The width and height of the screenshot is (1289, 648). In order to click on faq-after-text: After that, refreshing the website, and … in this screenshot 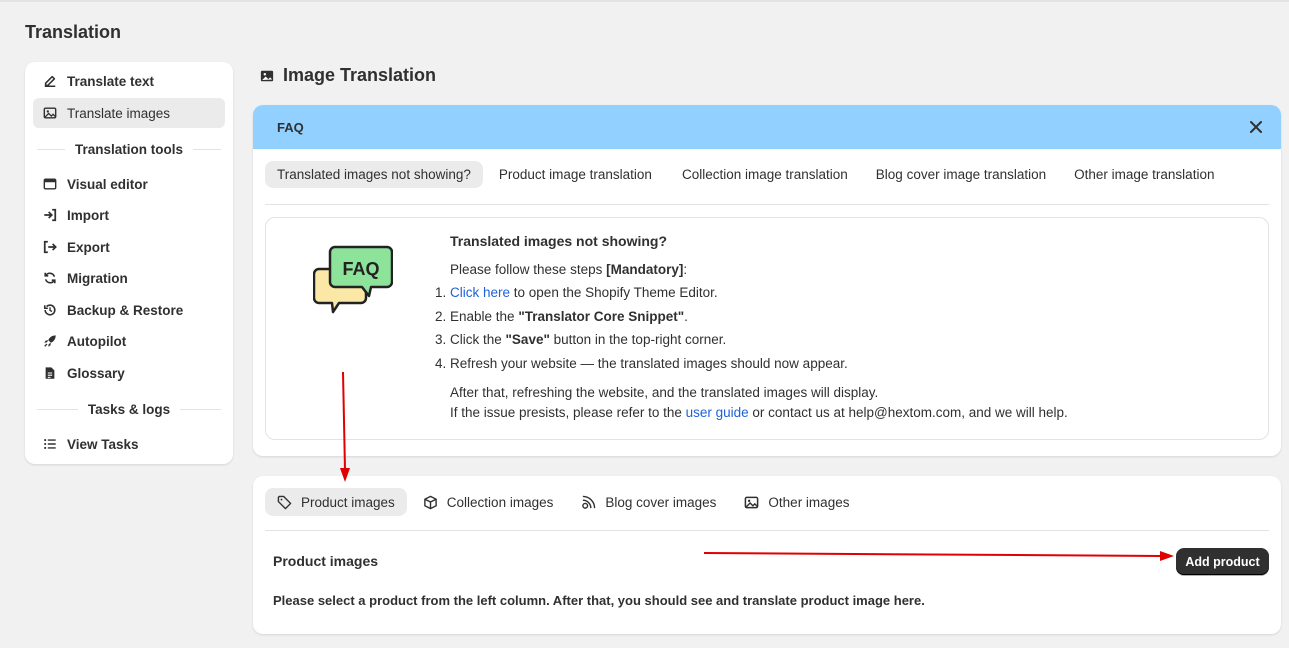, I will do `click(850, 403)`.